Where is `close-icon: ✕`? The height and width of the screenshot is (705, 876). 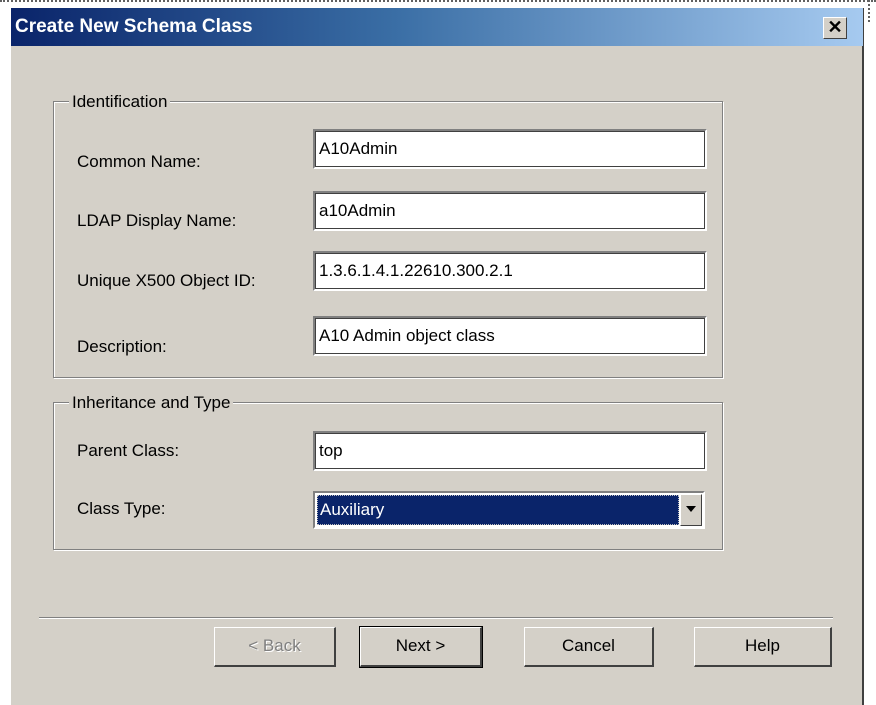
close-icon: ✕ is located at coordinates (835, 27).